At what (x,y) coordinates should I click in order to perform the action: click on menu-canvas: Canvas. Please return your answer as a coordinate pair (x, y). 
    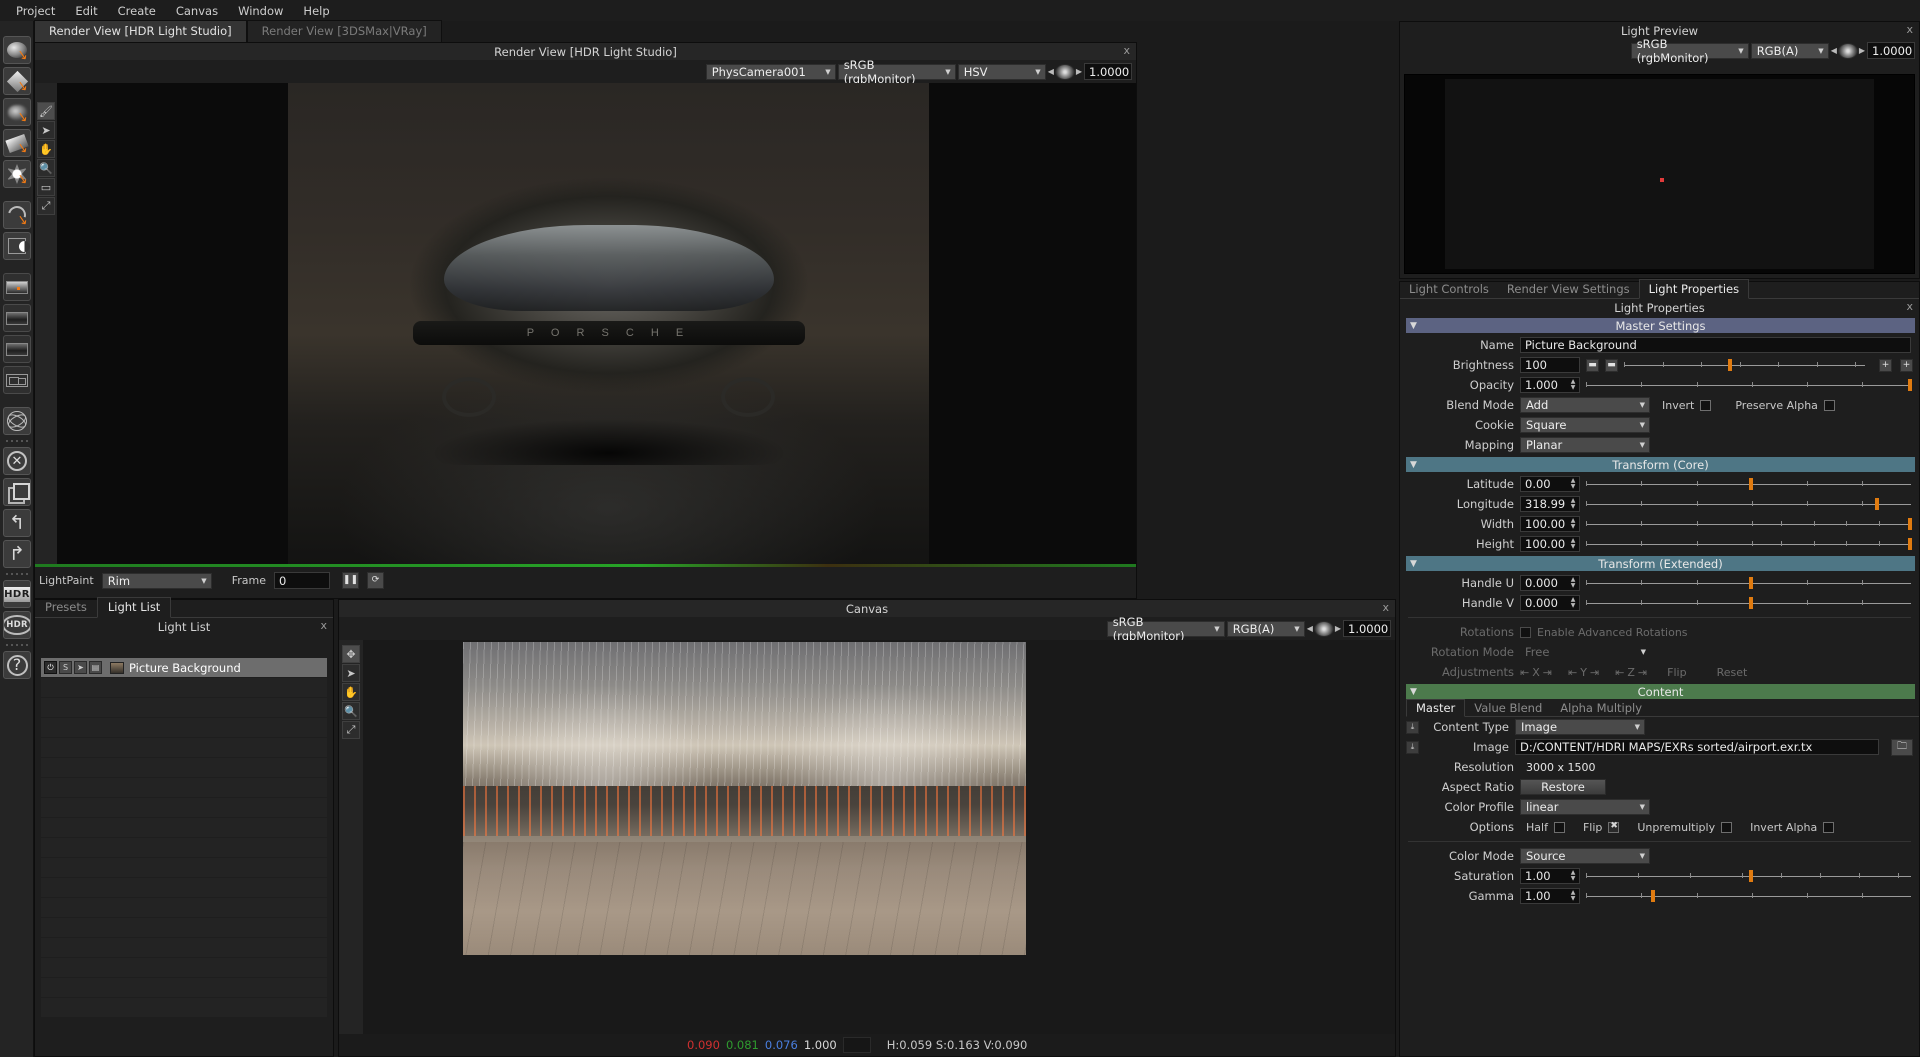
    Looking at the image, I should click on (197, 11).